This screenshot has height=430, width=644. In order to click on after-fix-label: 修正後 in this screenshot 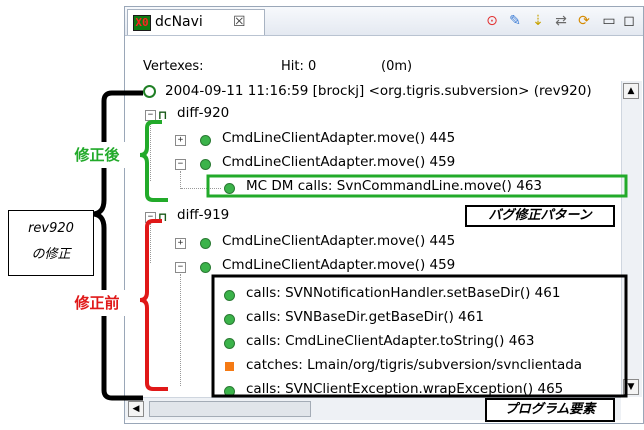, I will do `click(97, 155)`.